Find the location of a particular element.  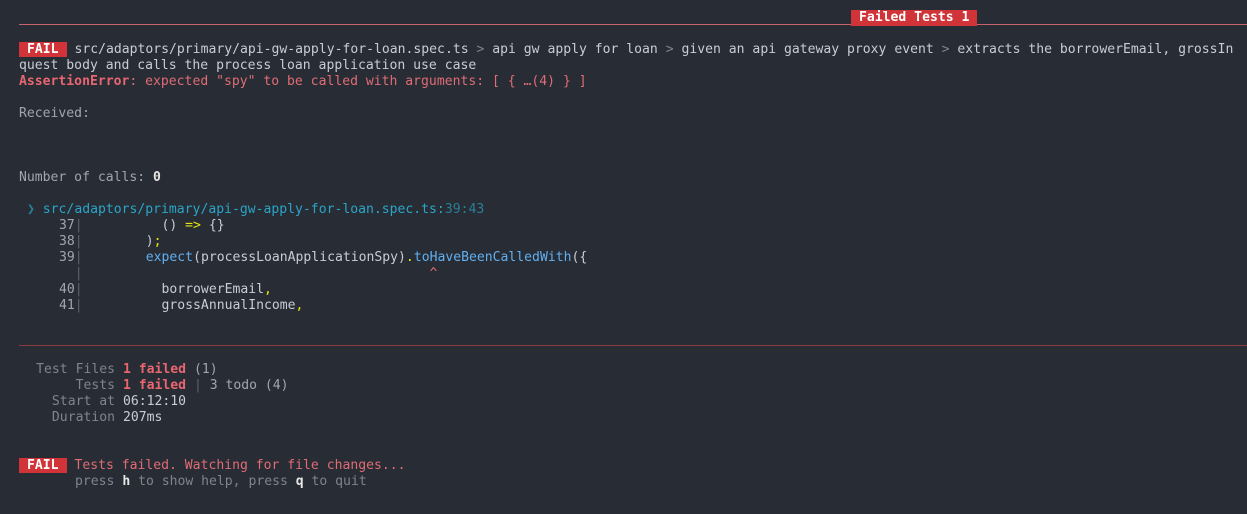

code-token: borrowerEmail is located at coordinates (212, 289).